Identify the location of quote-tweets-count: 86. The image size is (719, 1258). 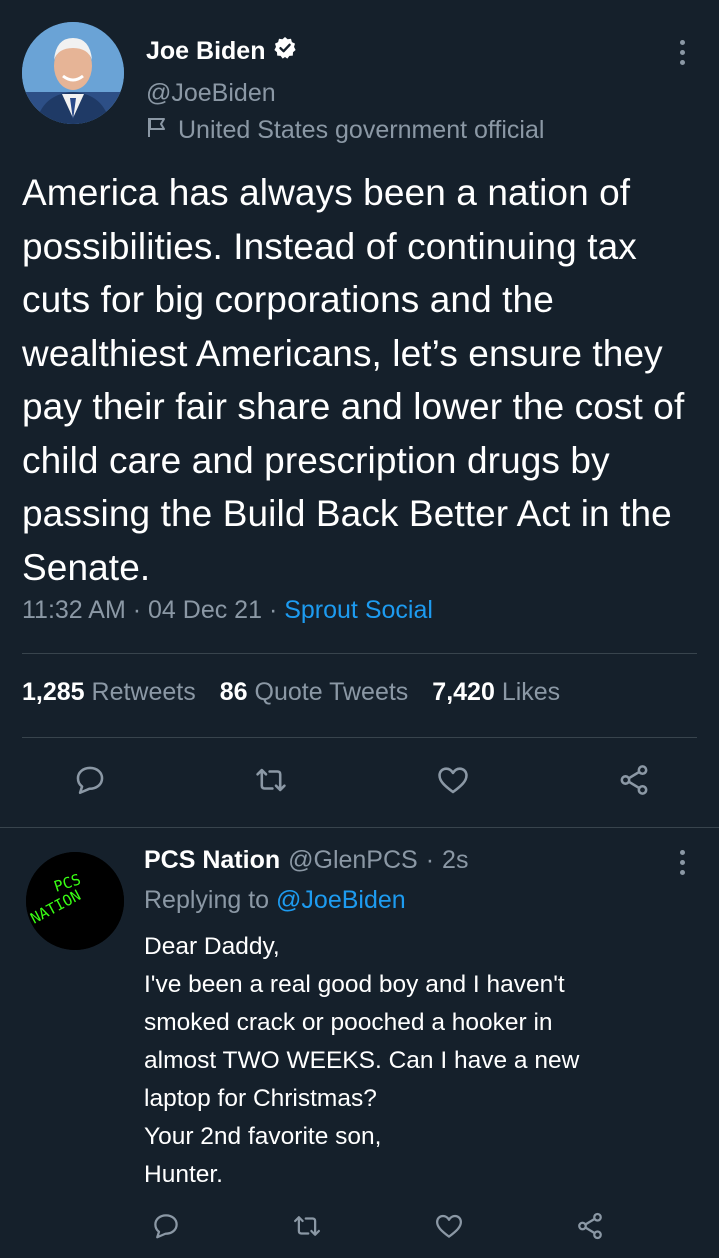
(233, 692).